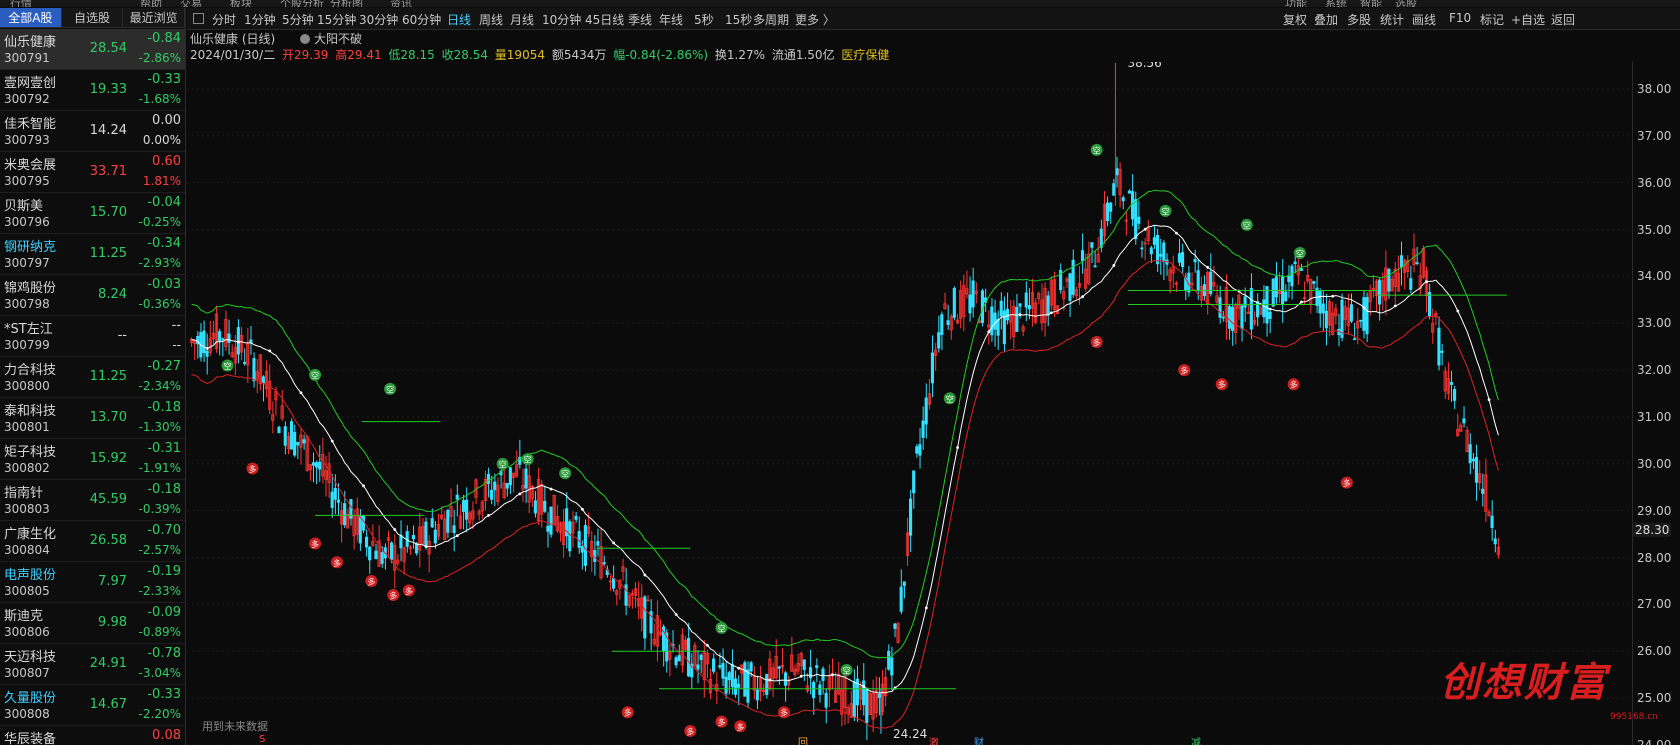 The width and height of the screenshot is (1680, 745). Describe the element at coordinates (159, 632) in the screenshot. I see `stock-change-pct: -0.89%` at that location.